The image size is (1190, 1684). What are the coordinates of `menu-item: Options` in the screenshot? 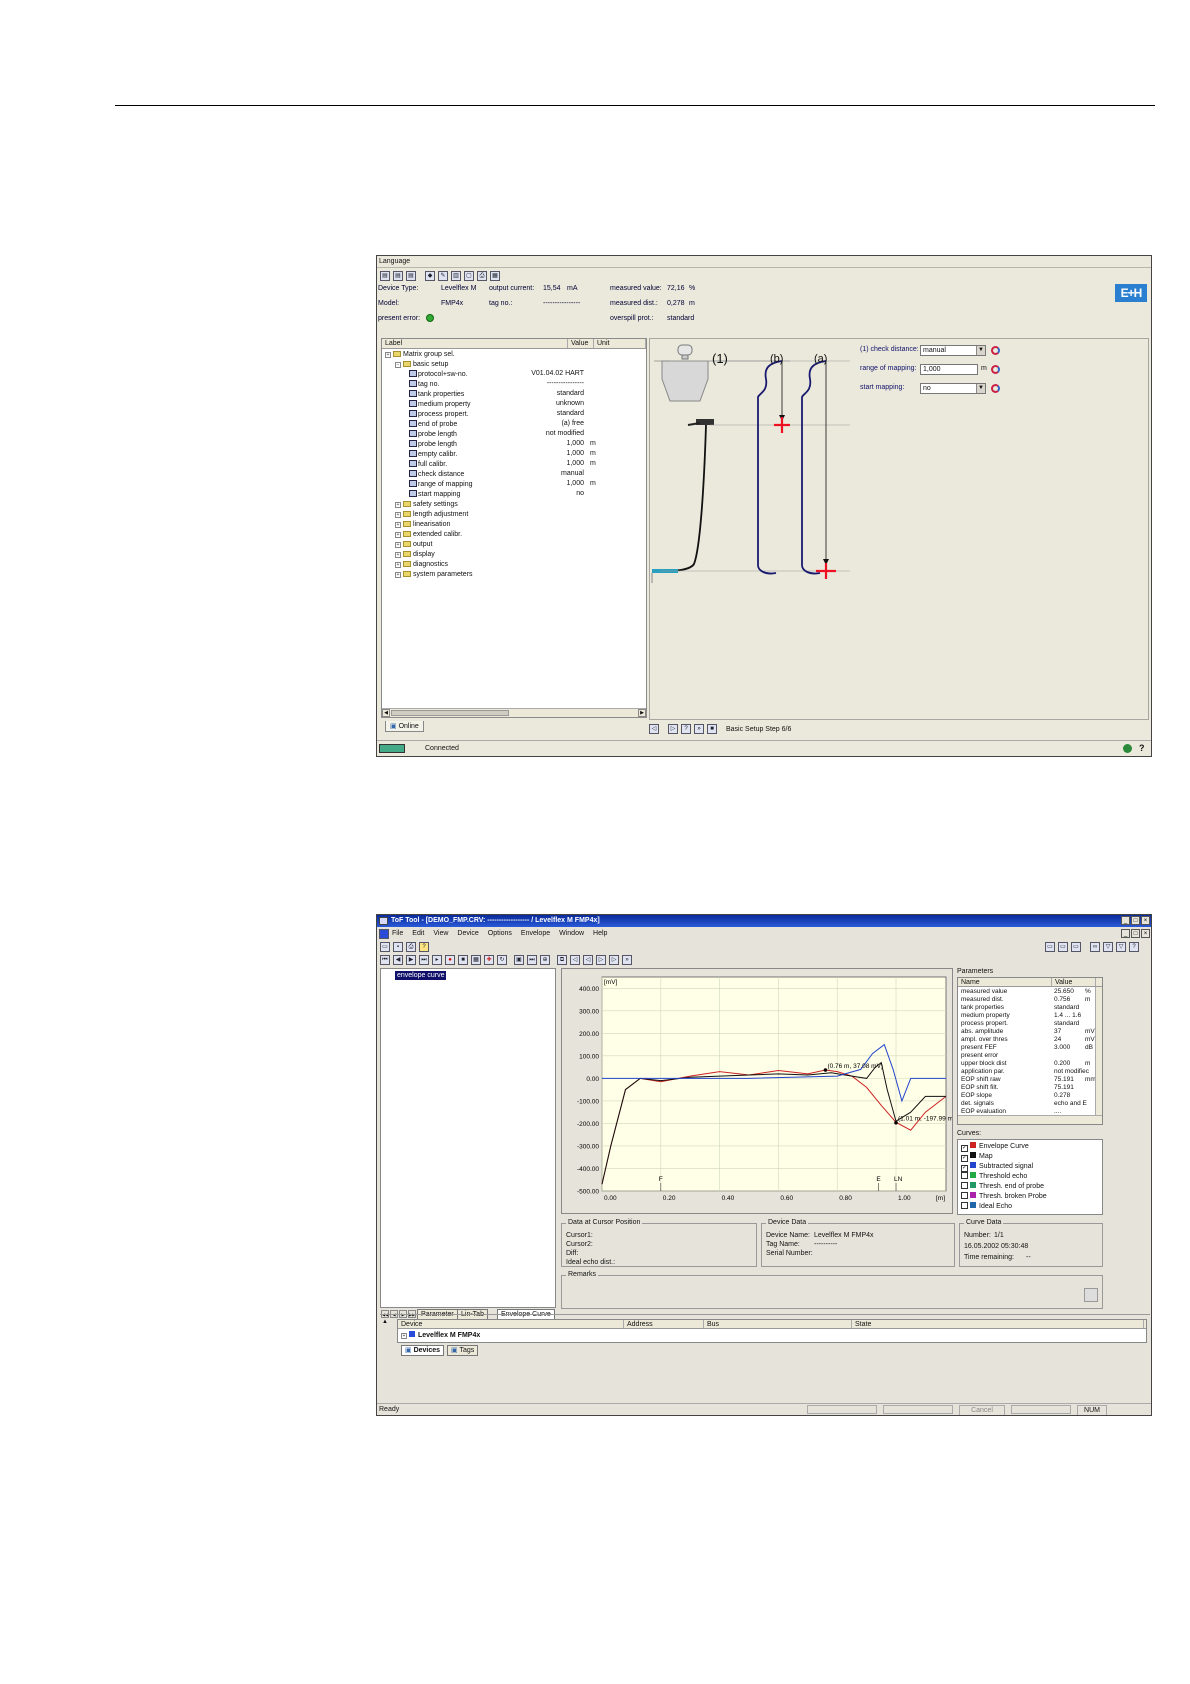 It's located at (500, 933).